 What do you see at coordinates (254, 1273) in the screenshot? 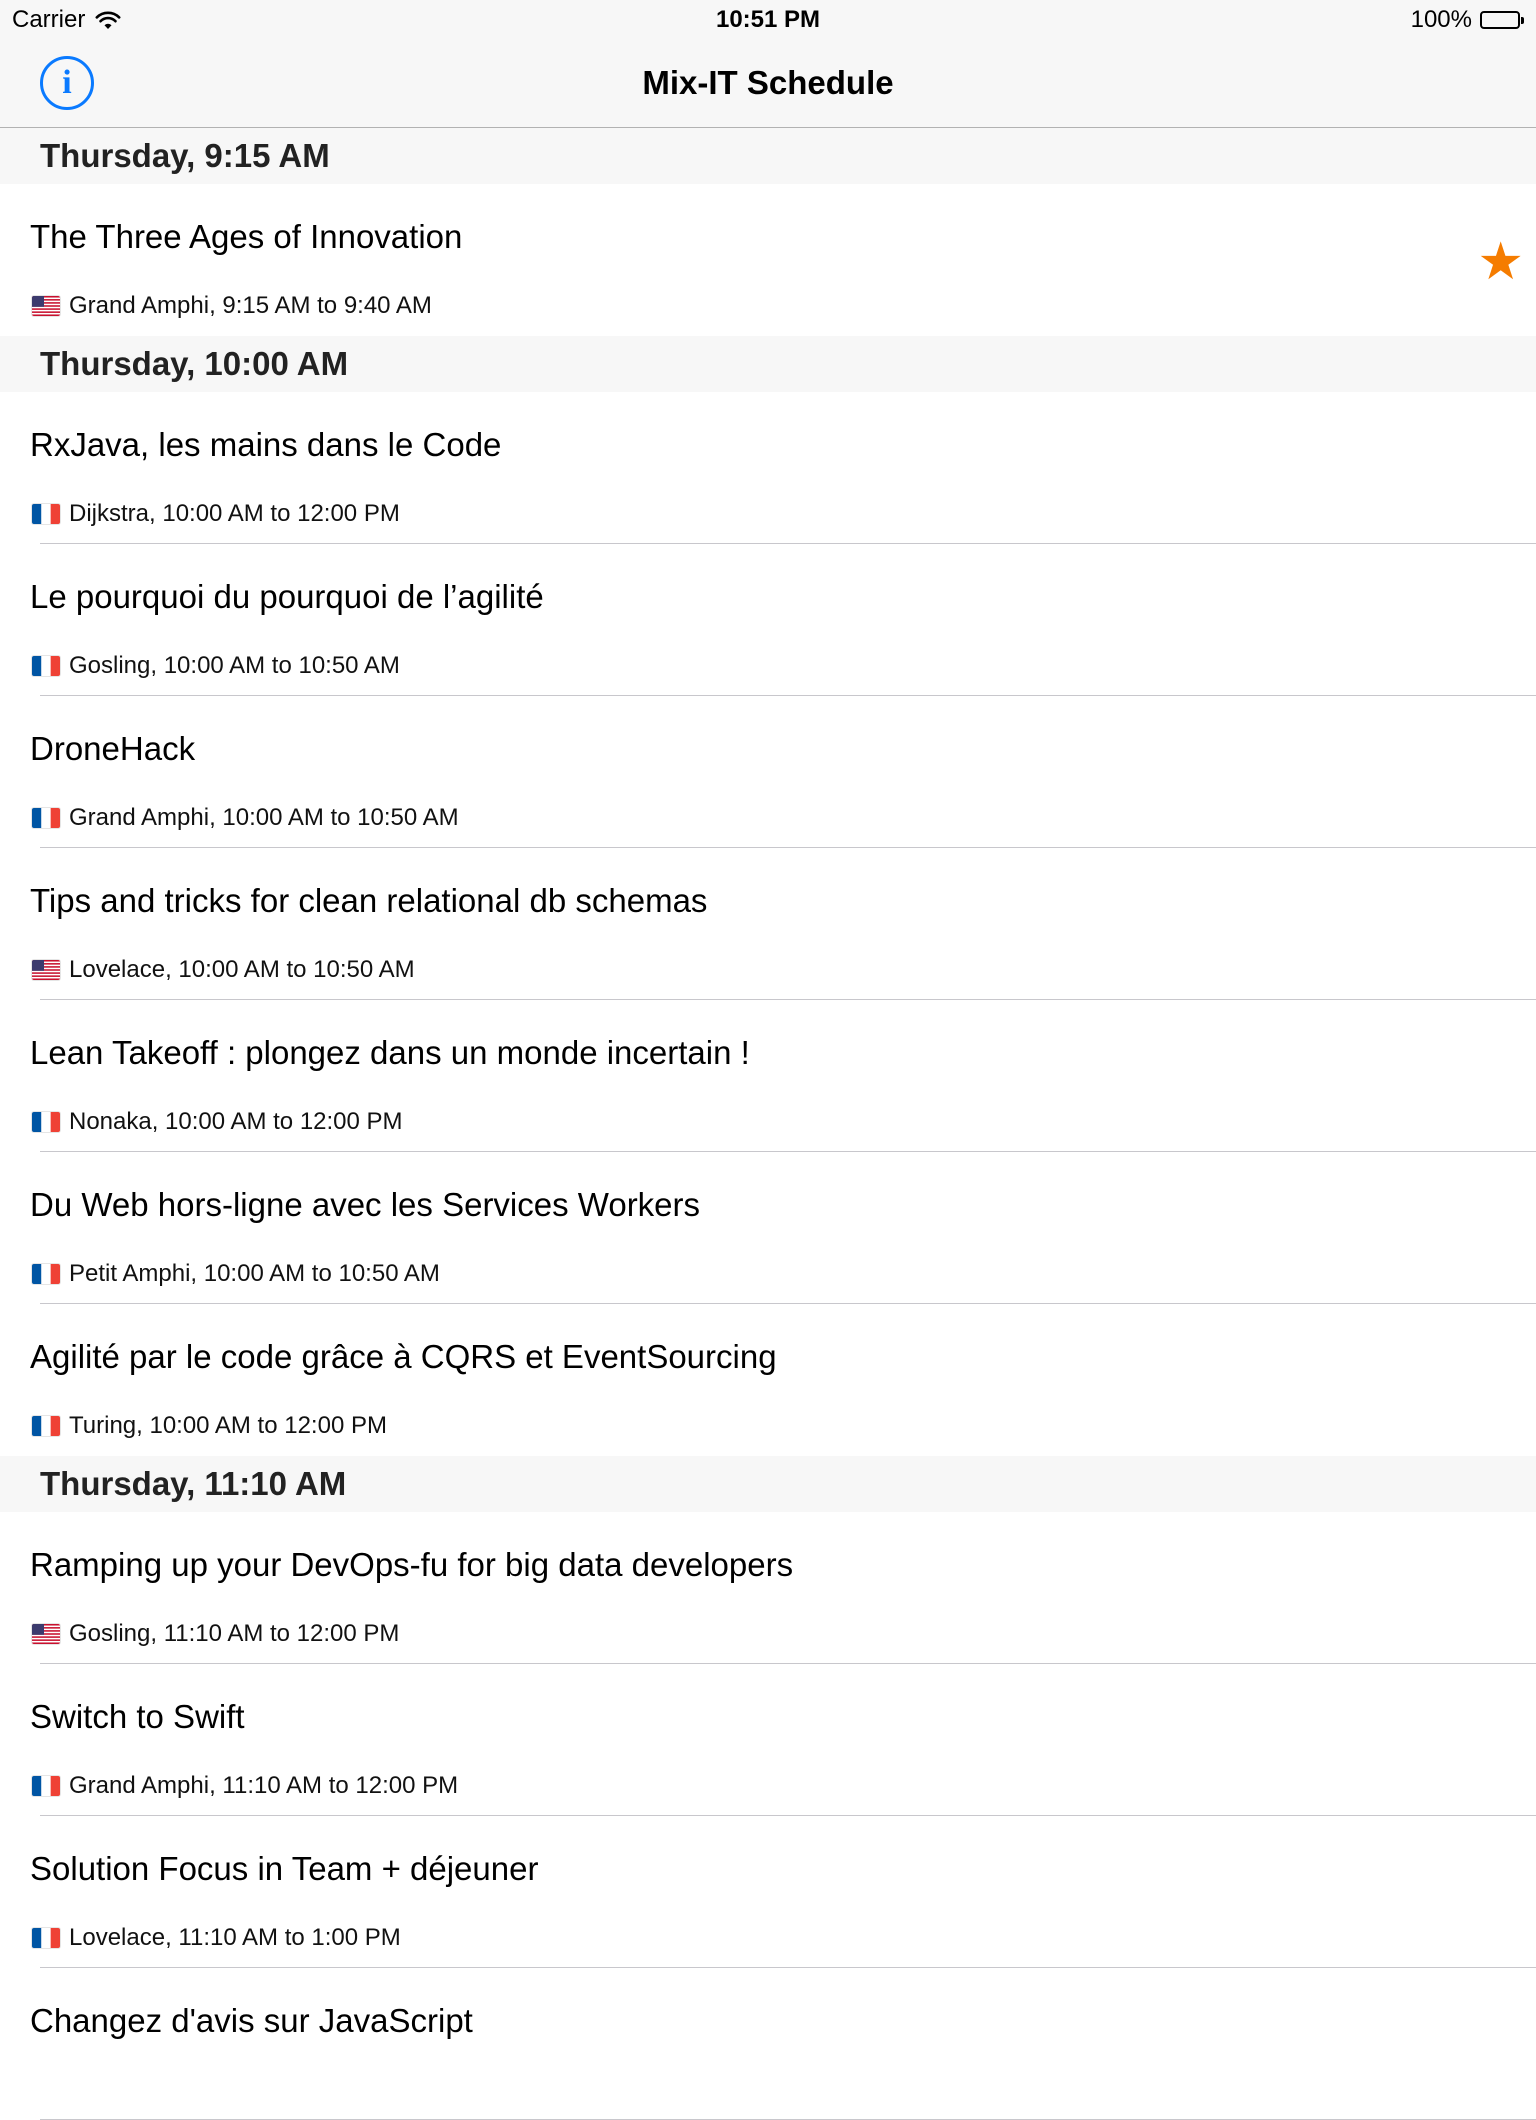
I see `session-location-time: Petit Amphi, 10:00 AM to 10:50 AM` at bounding box center [254, 1273].